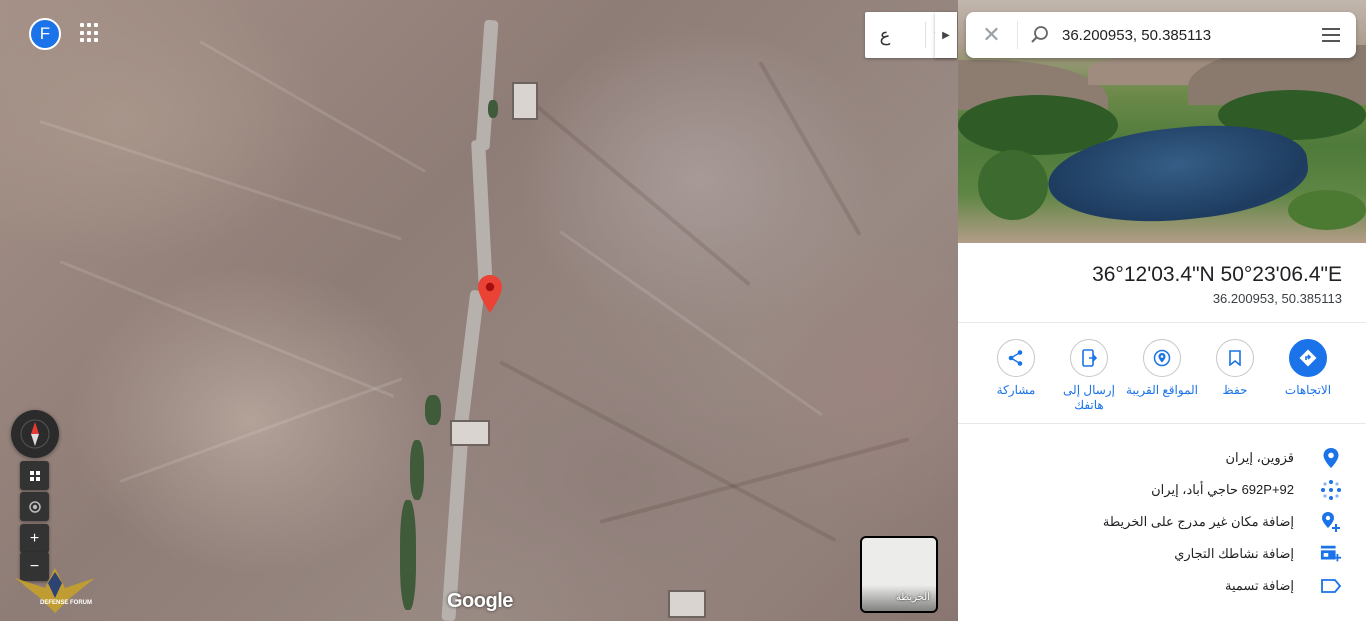 The width and height of the screenshot is (1366, 621). I want to click on search-bar: ✕ 36.200953, 50.385113, so click(1161, 35).